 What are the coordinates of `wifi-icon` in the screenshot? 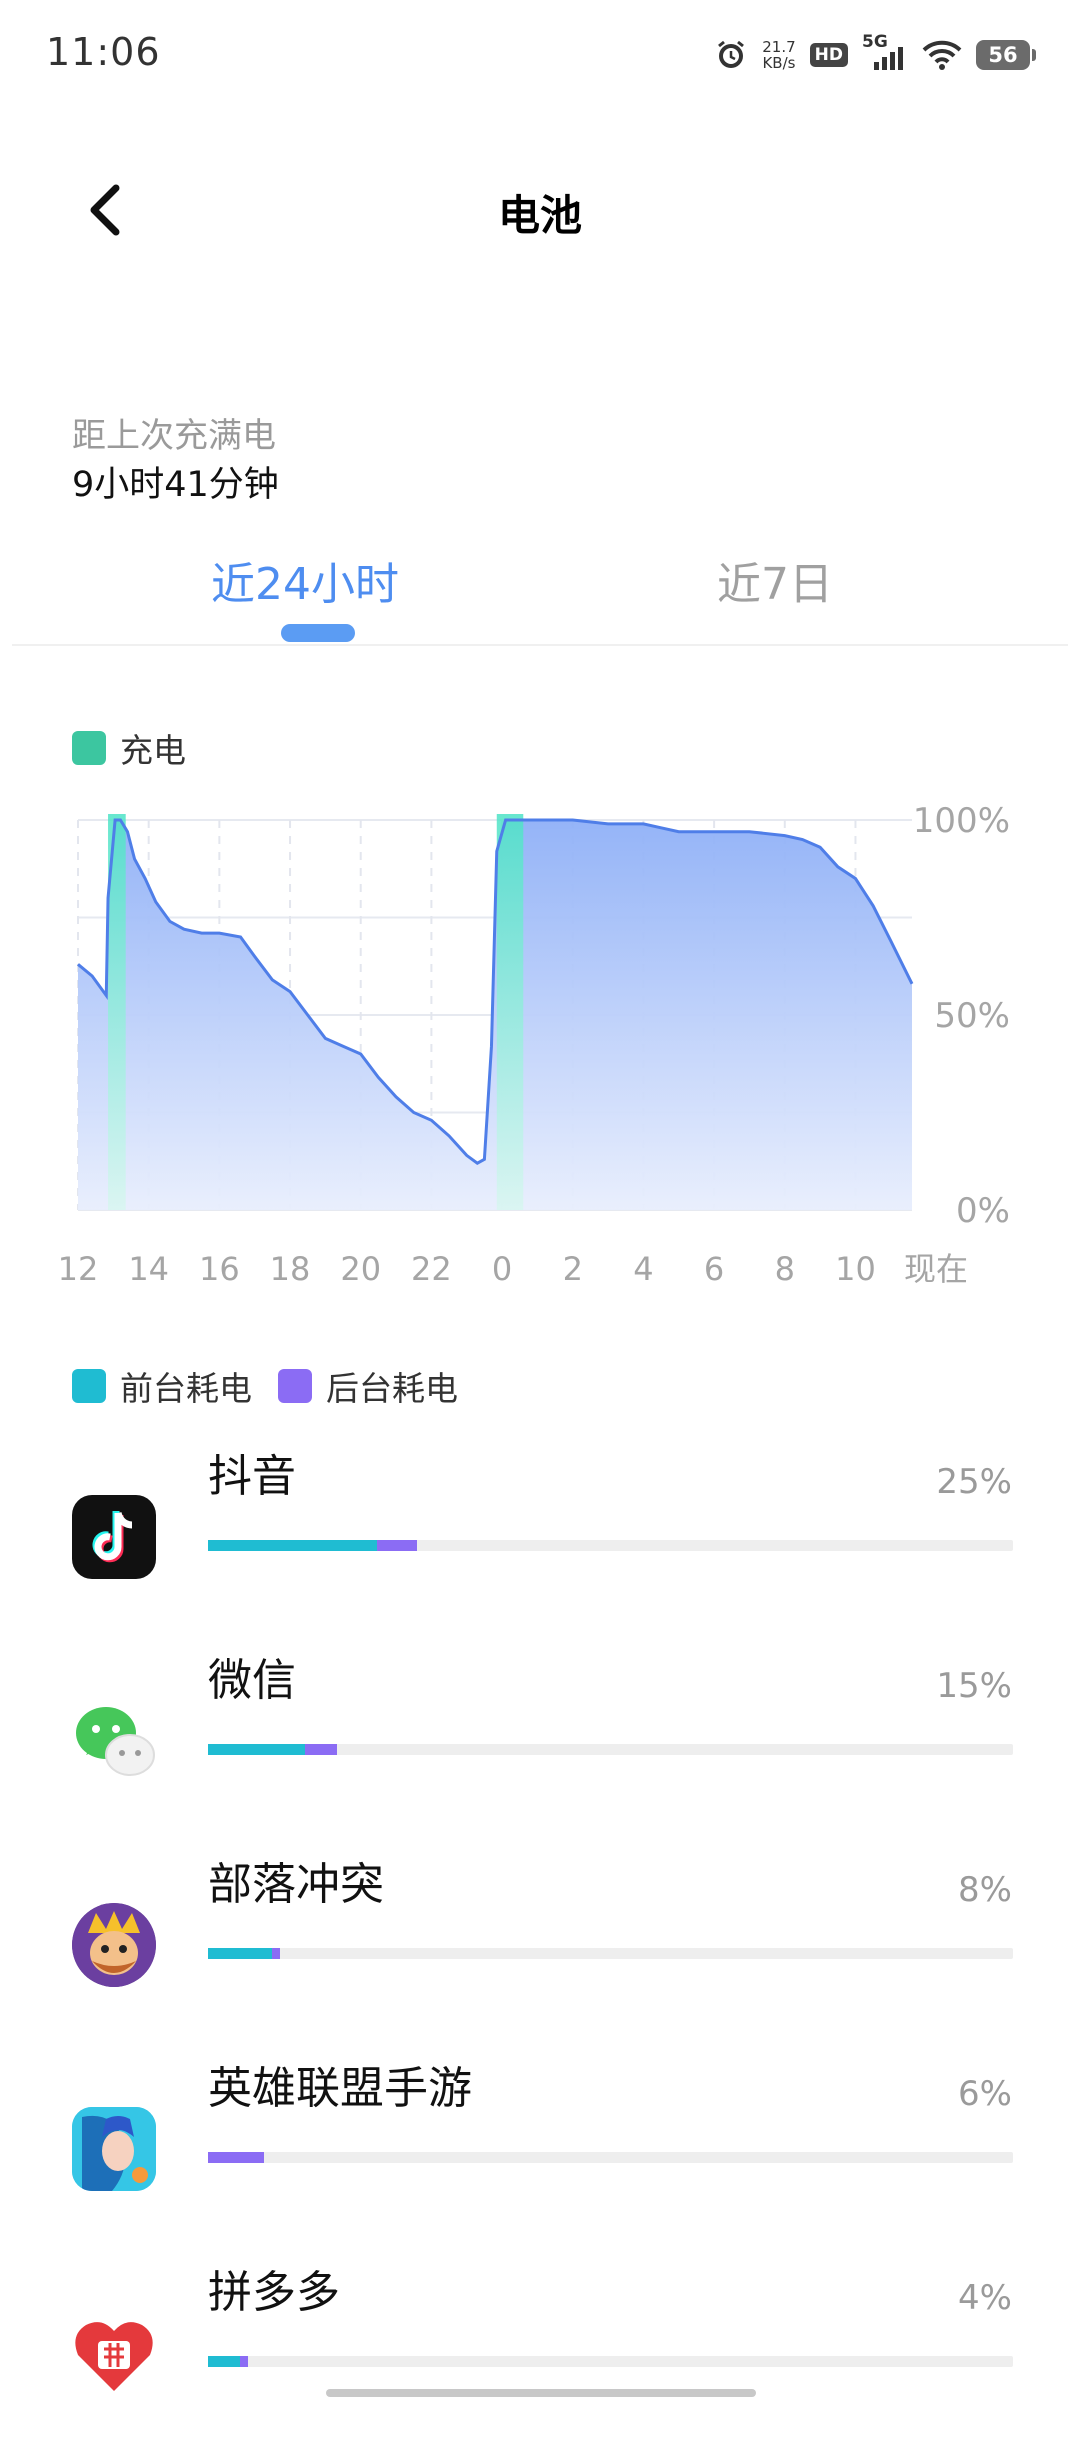 It's located at (942, 55).